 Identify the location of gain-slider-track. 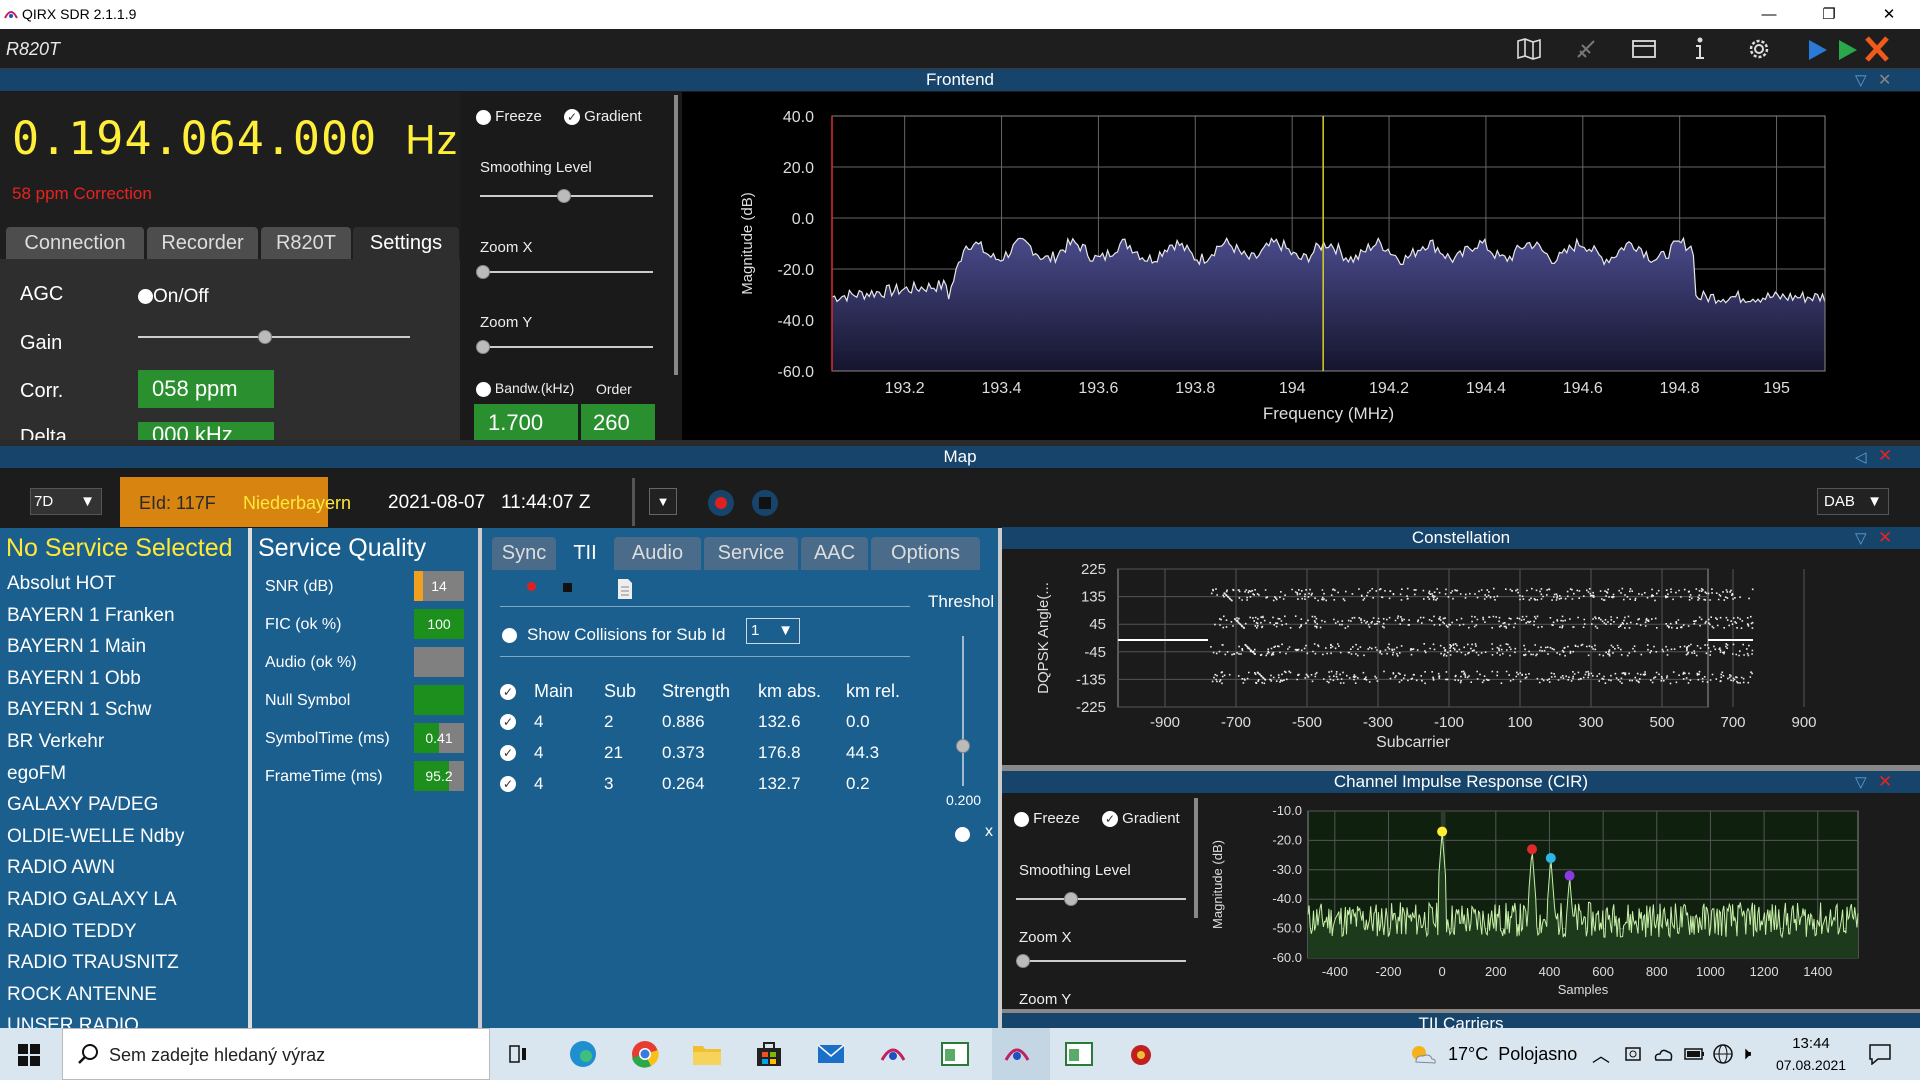
(274, 337).